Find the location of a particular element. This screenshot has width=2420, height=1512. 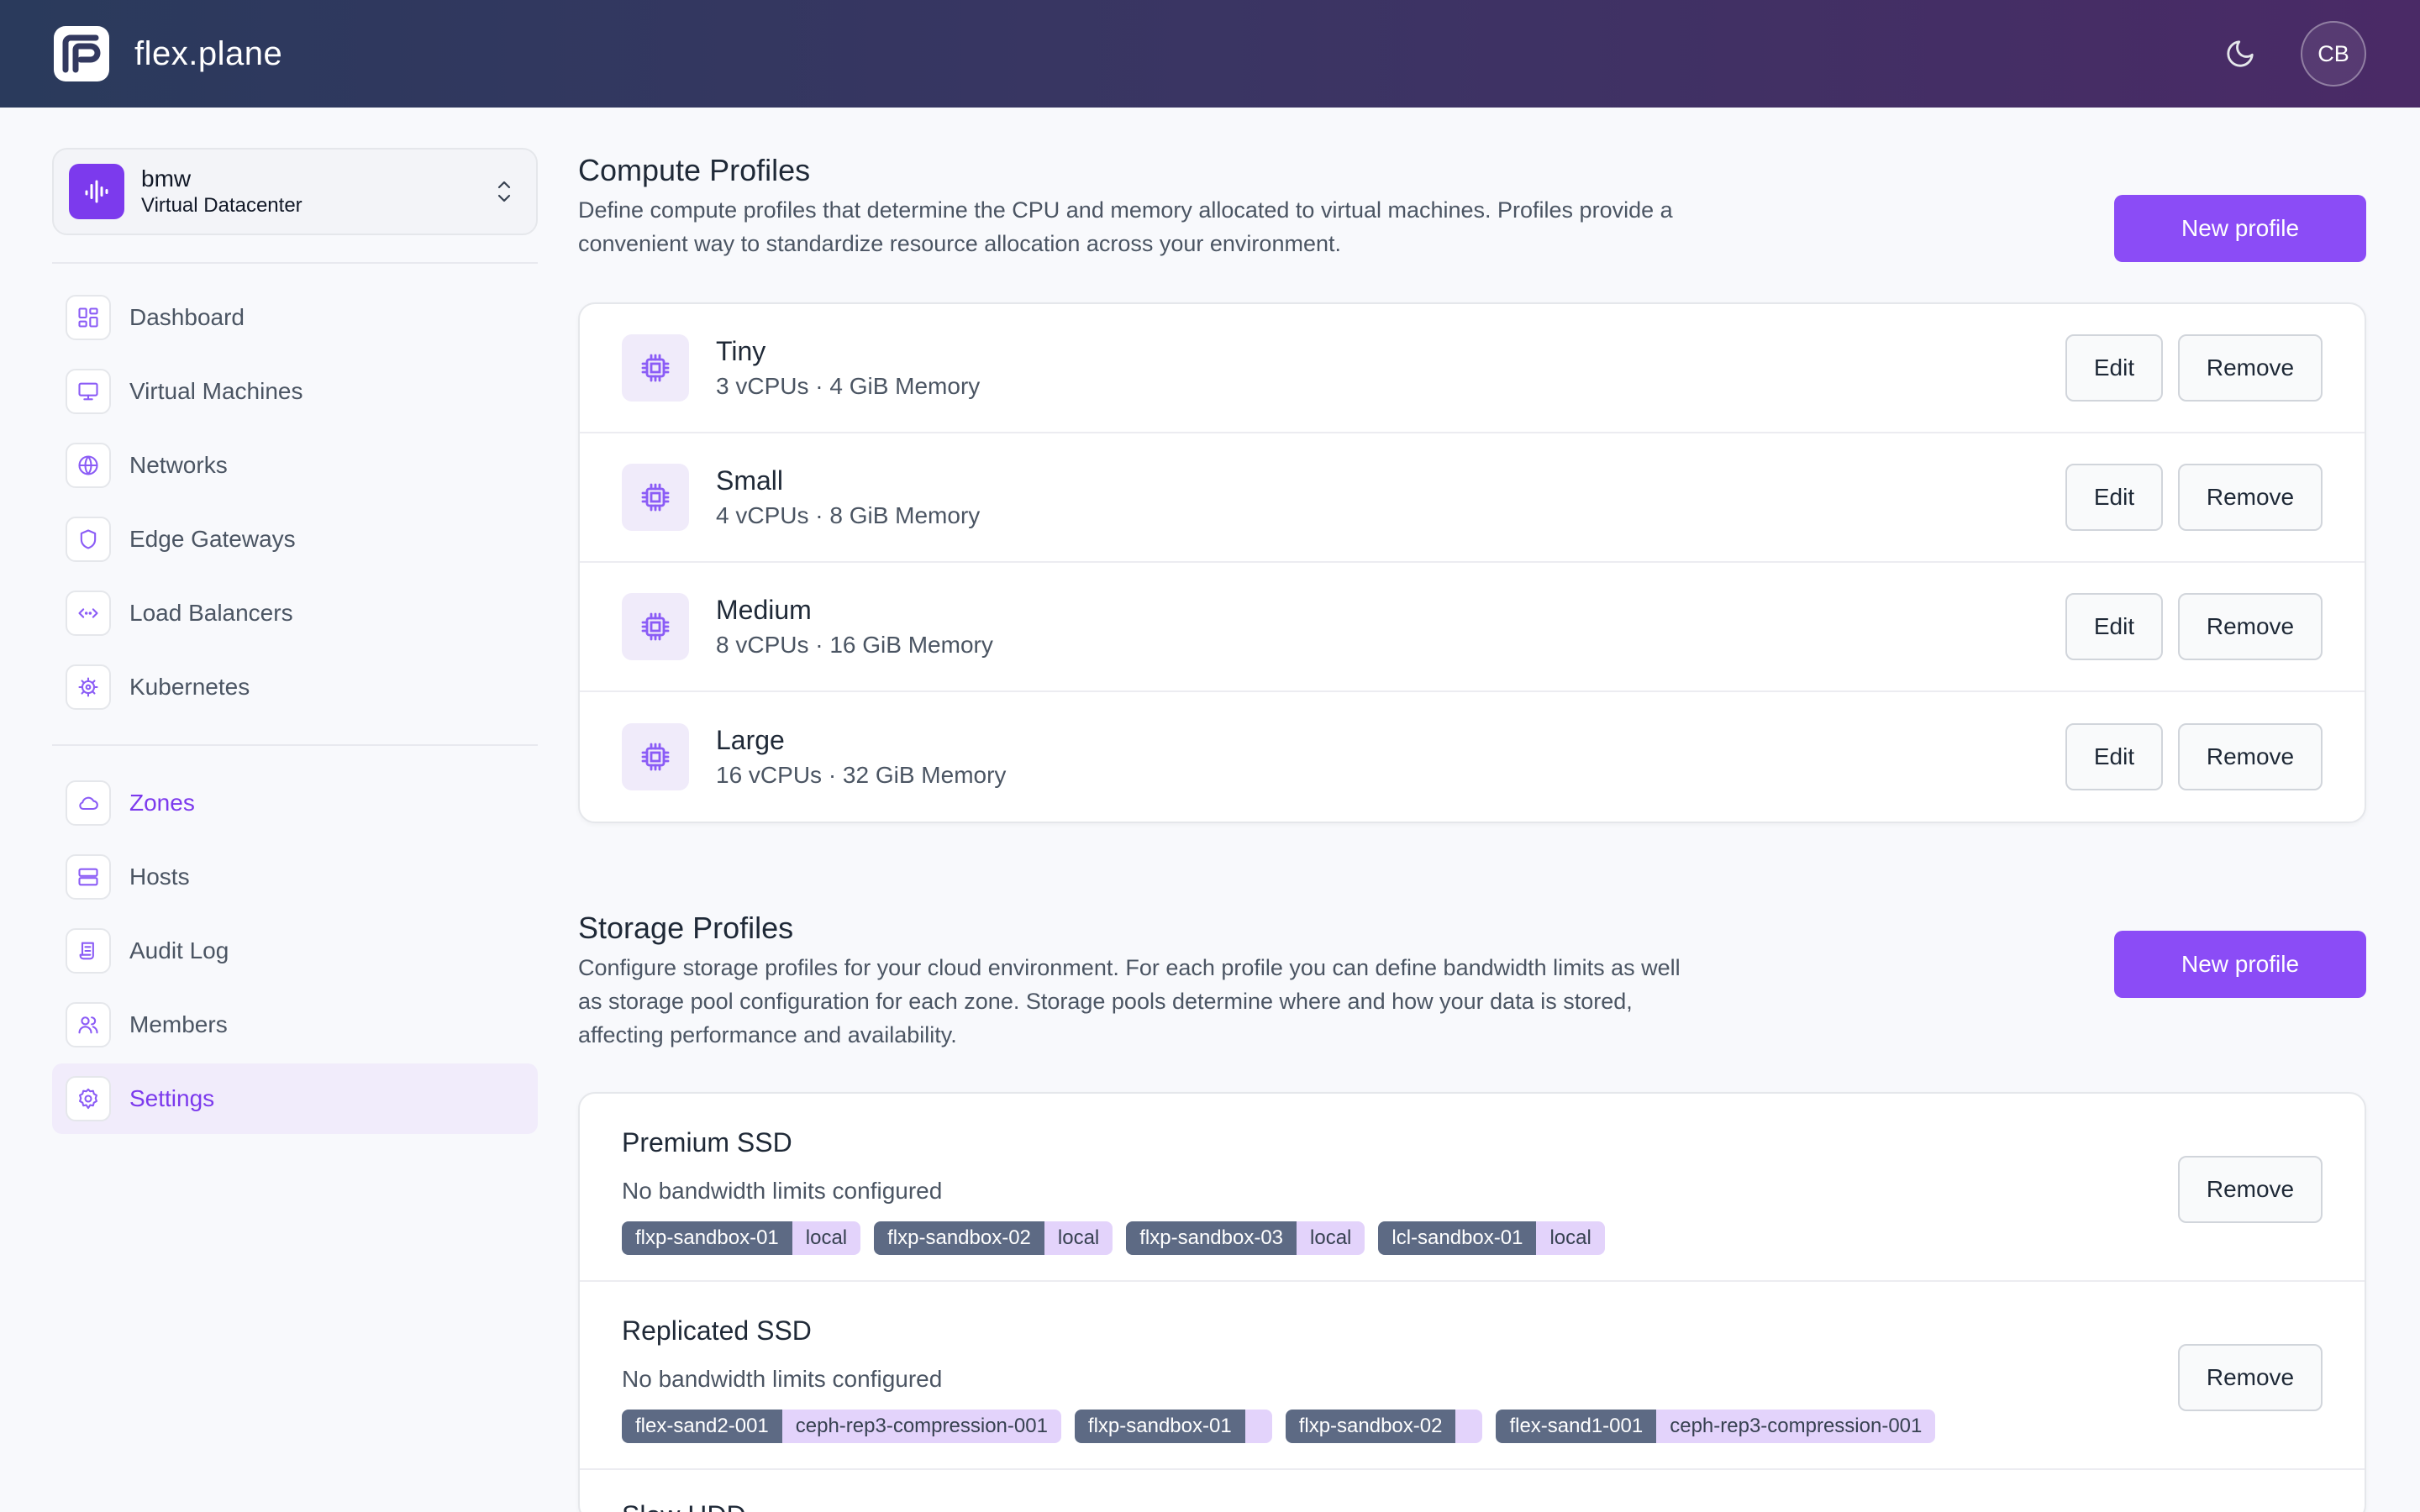

pool-tag: flxp-sandbox-02 is located at coordinates (1384, 1426).